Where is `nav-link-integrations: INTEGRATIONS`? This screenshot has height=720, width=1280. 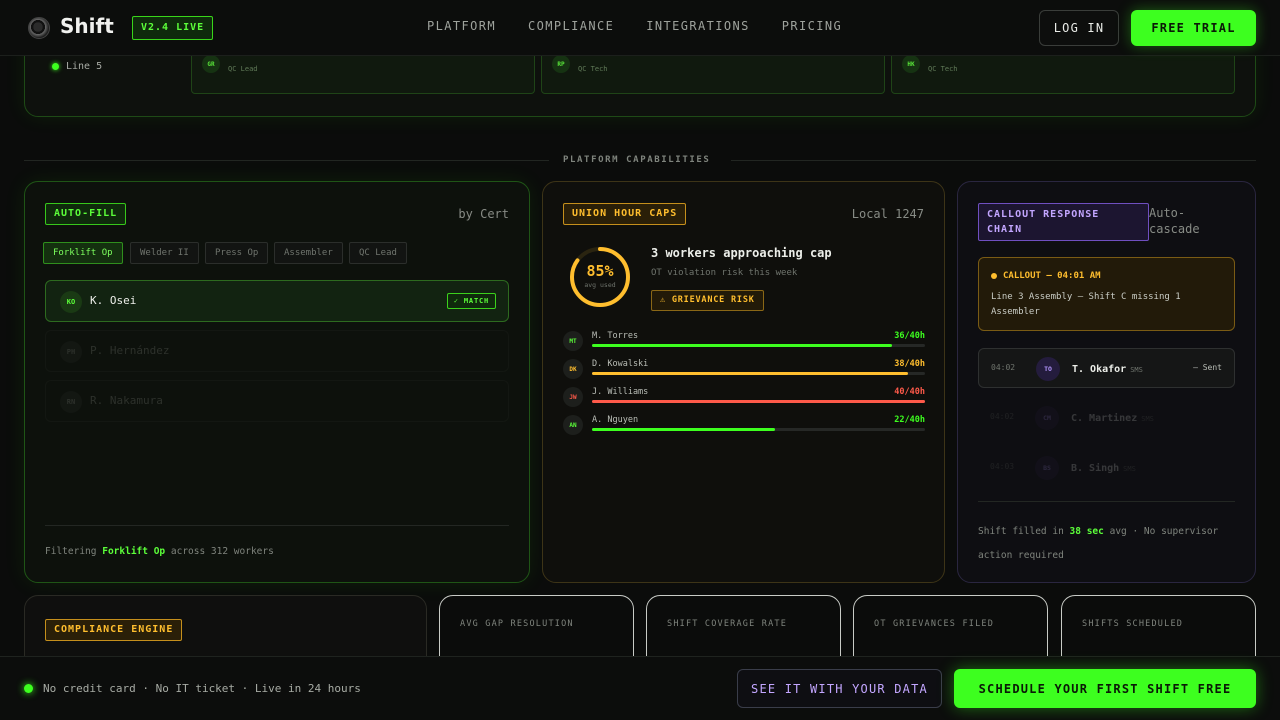
nav-link-integrations: INTEGRATIONS is located at coordinates (698, 26).